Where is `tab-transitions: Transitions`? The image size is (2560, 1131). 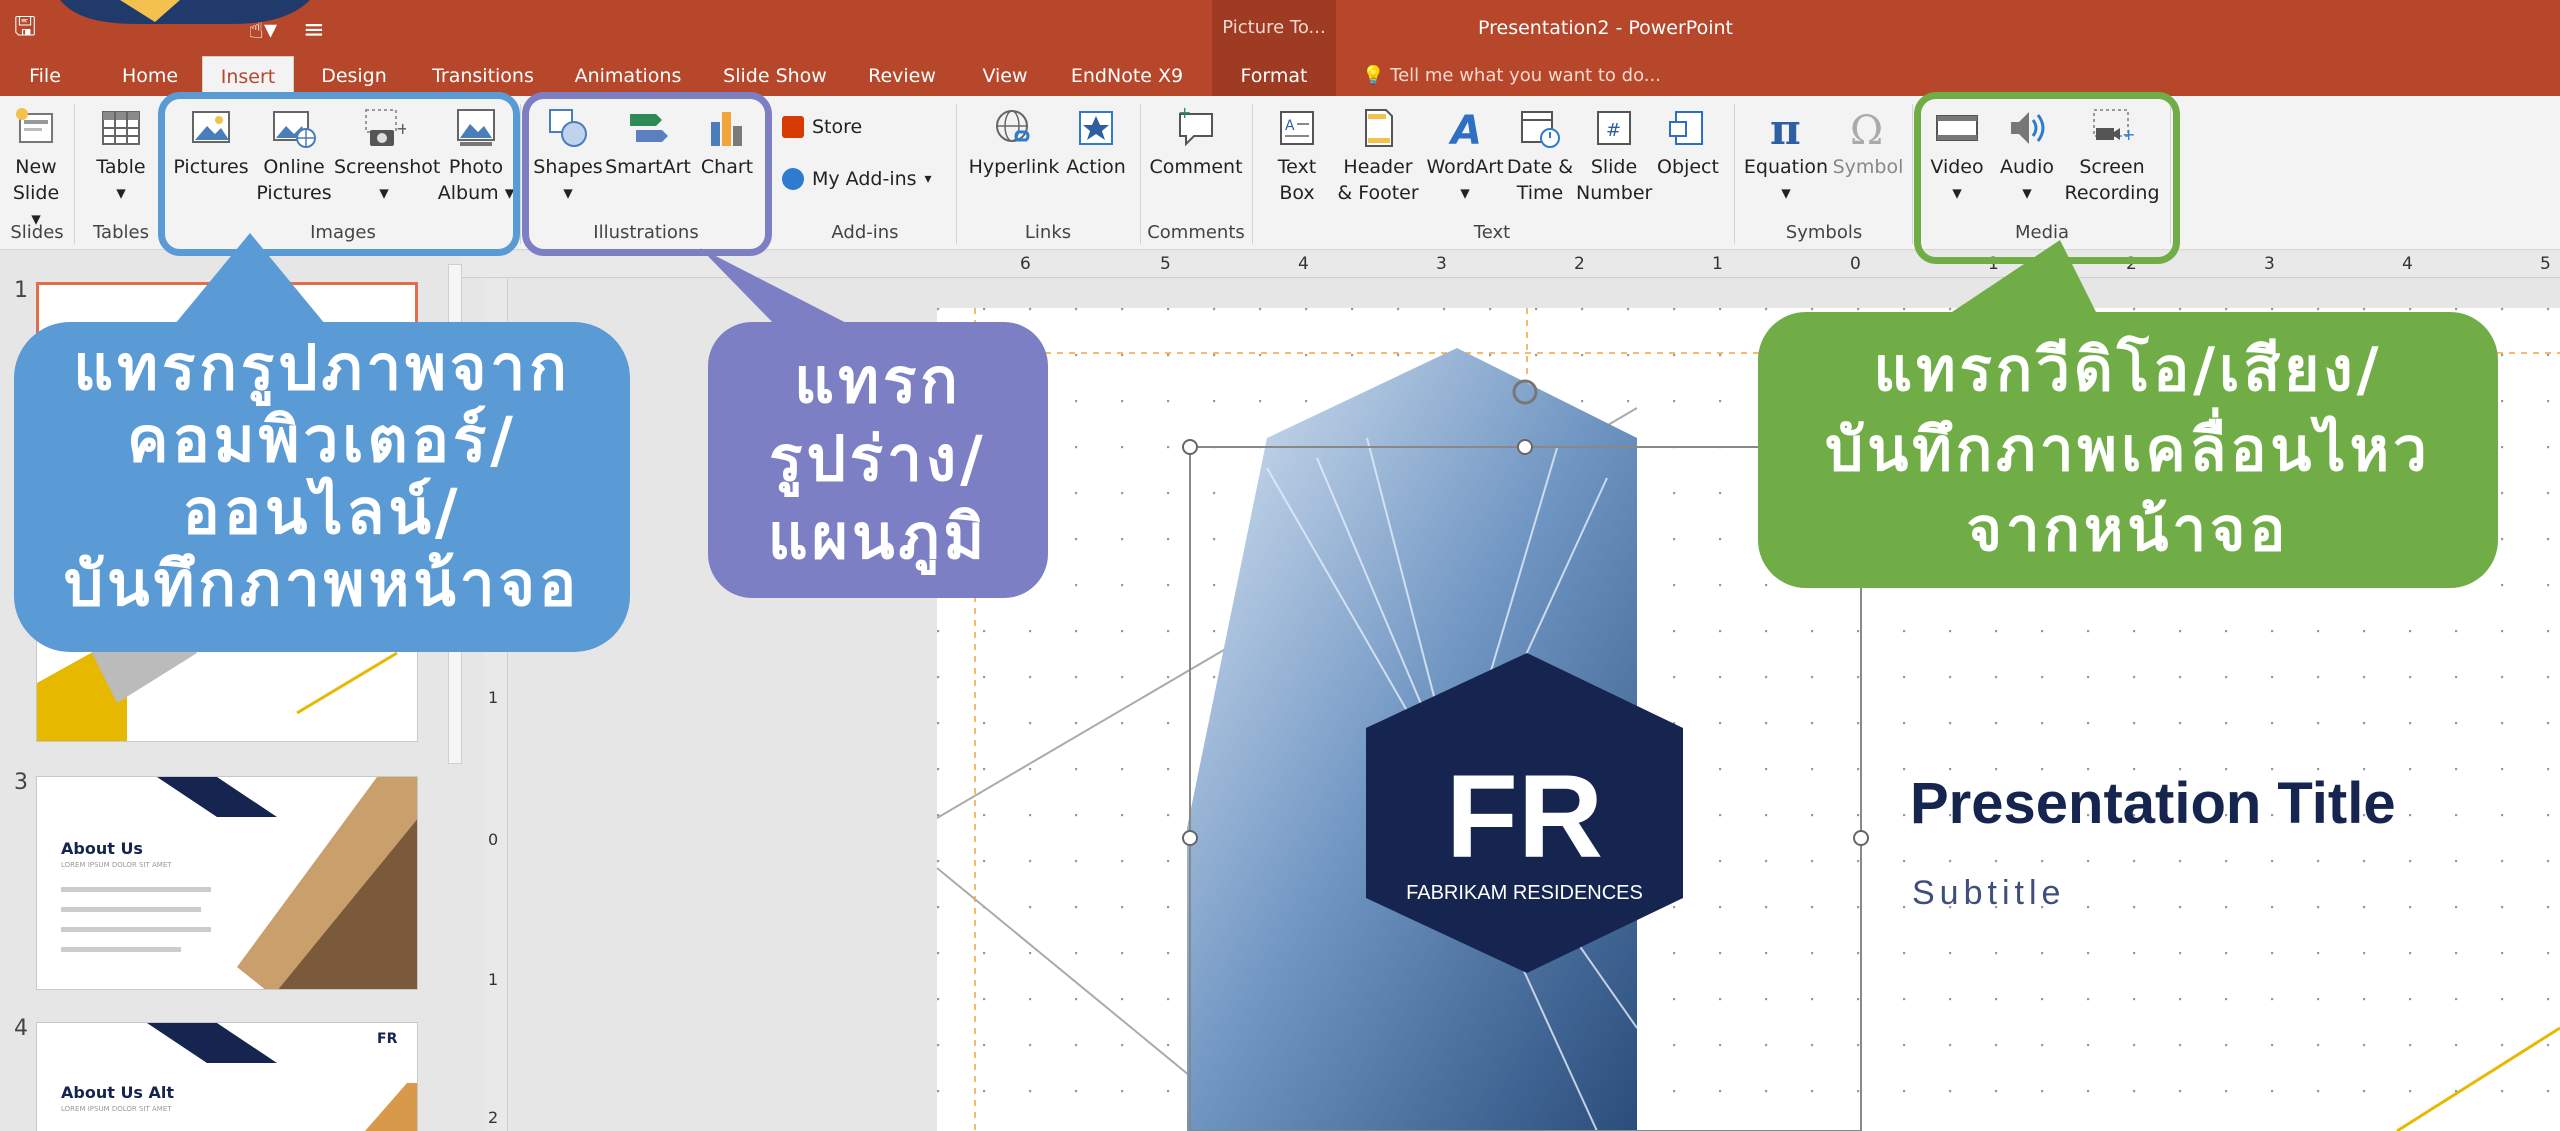
tab-transitions: Transitions is located at coordinates (483, 76).